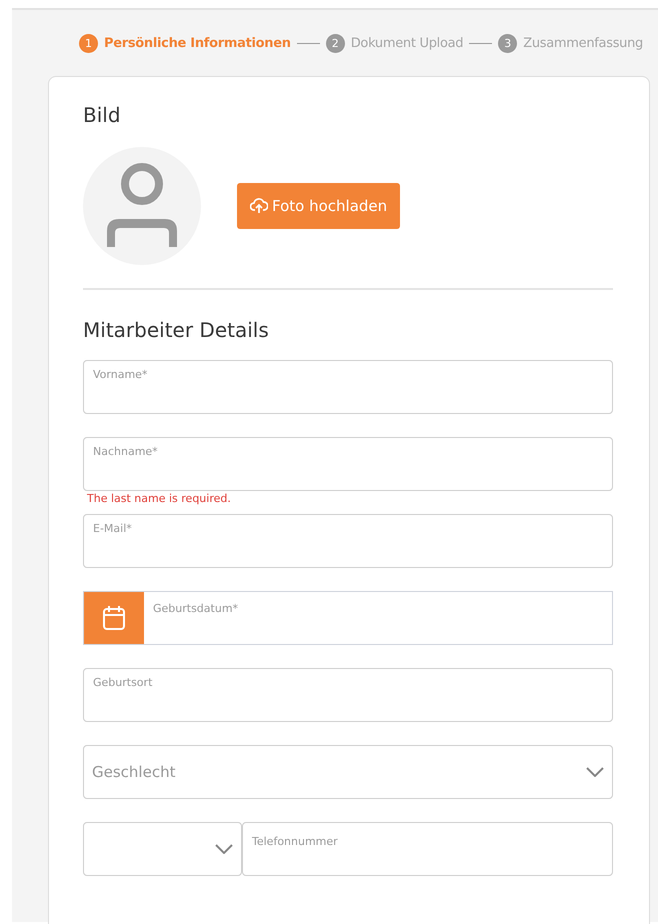  Describe the element at coordinates (162, 849) in the screenshot. I see `country-code-select` at that location.